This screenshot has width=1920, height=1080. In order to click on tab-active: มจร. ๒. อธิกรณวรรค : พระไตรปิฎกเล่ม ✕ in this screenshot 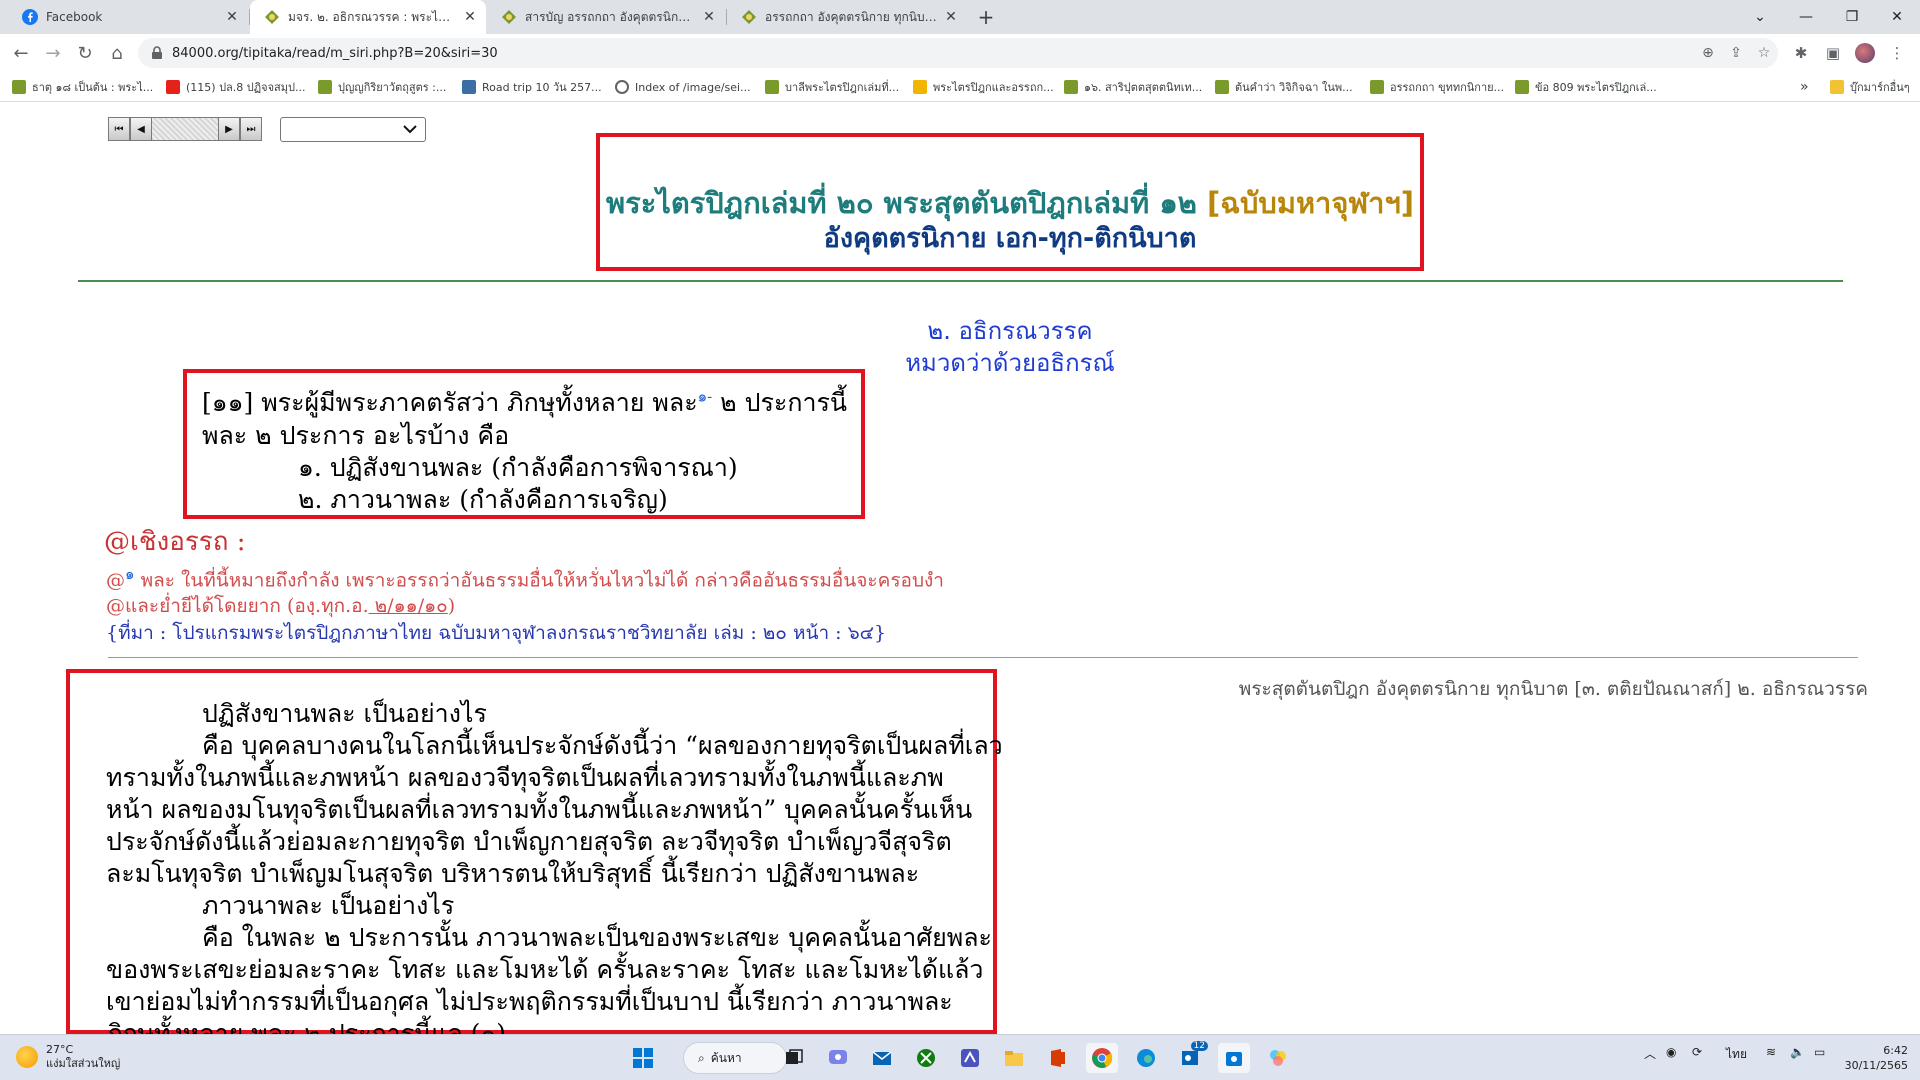, I will do `click(368, 17)`.